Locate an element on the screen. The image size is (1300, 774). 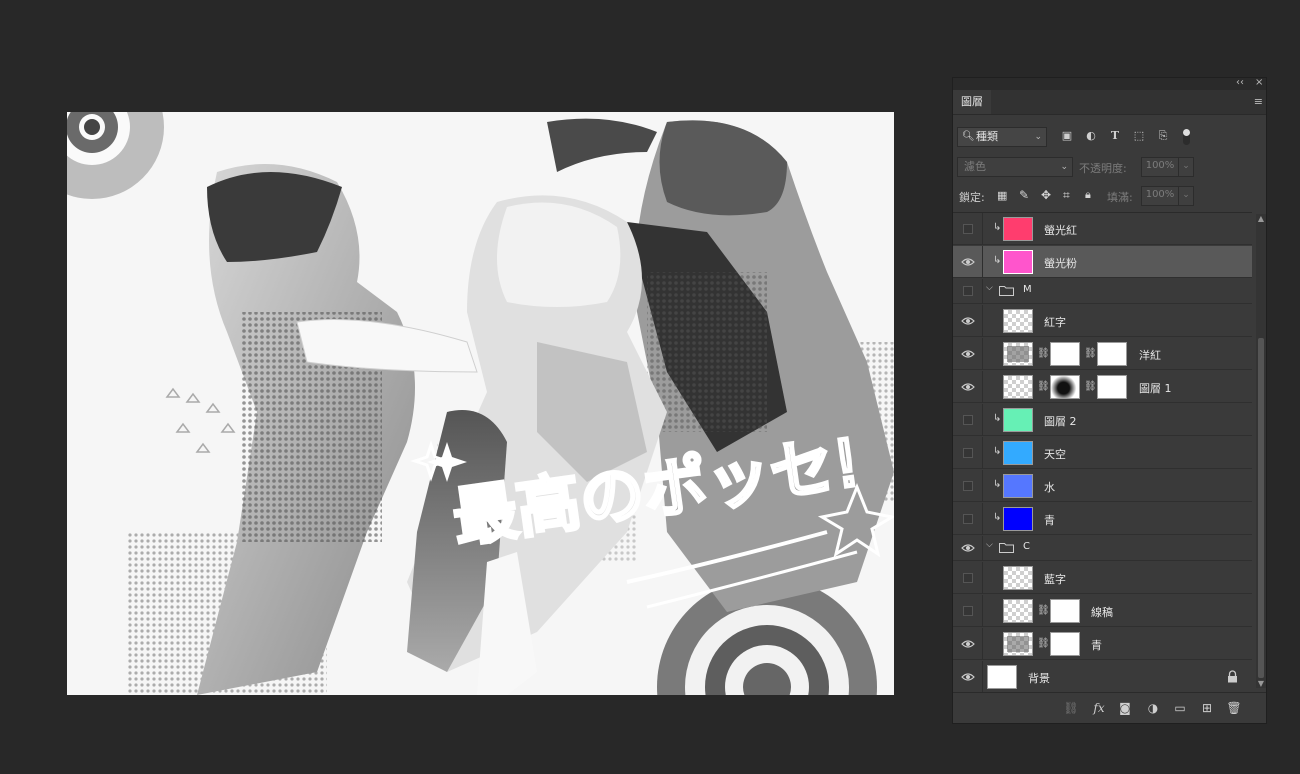
adjustment-layer-icon: ◑ is located at coordinates (1153, 708).